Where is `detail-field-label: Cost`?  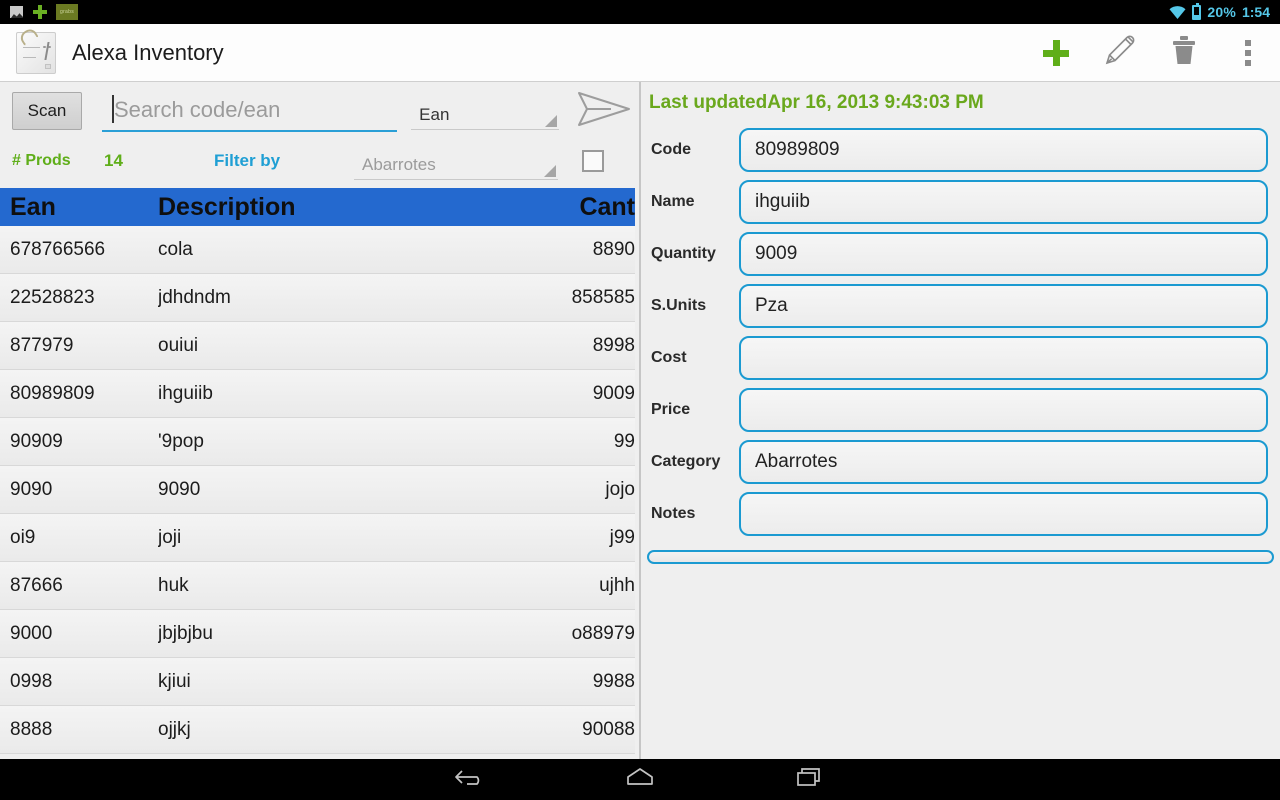 detail-field-label: Cost is located at coordinates (669, 357).